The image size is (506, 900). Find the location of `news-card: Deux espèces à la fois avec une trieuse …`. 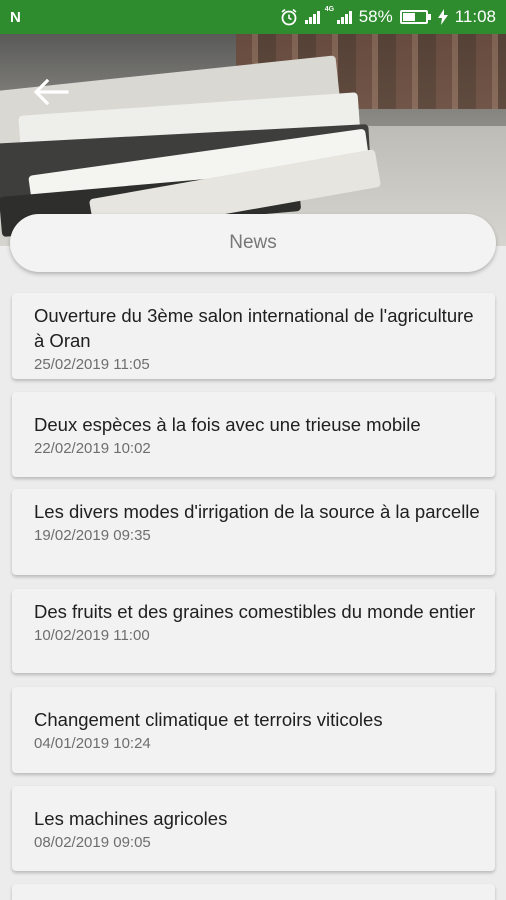

news-card: Deux espèces à la fois avec une trieuse … is located at coordinates (253, 434).